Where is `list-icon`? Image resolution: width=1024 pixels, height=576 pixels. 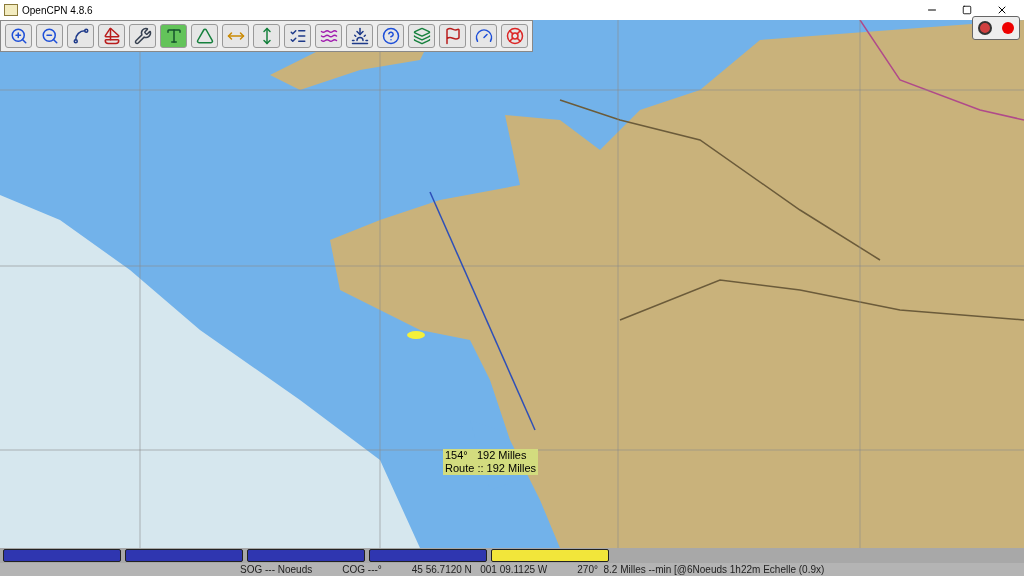 list-icon is located at coordinates (297, 36).